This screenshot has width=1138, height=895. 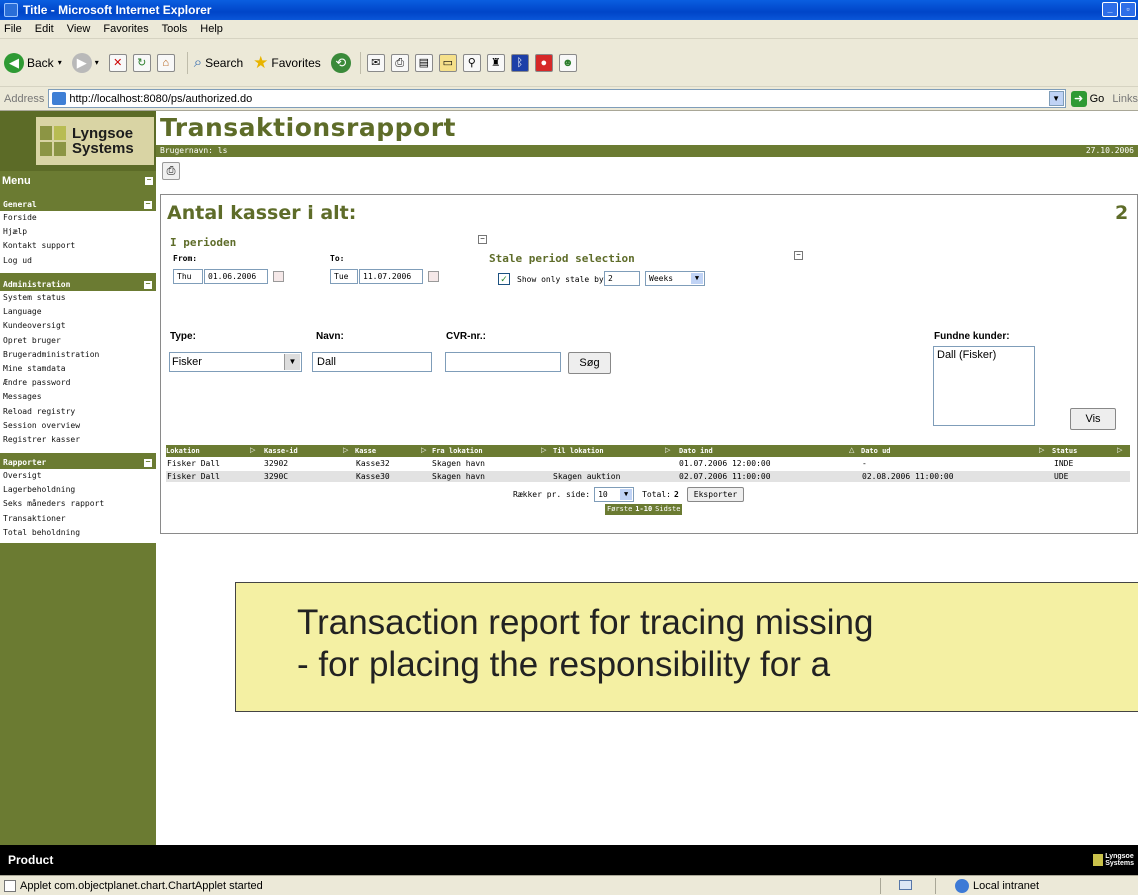 I want to click on rows-per-page-select: 10 ▼, so click(x=614, y=494).